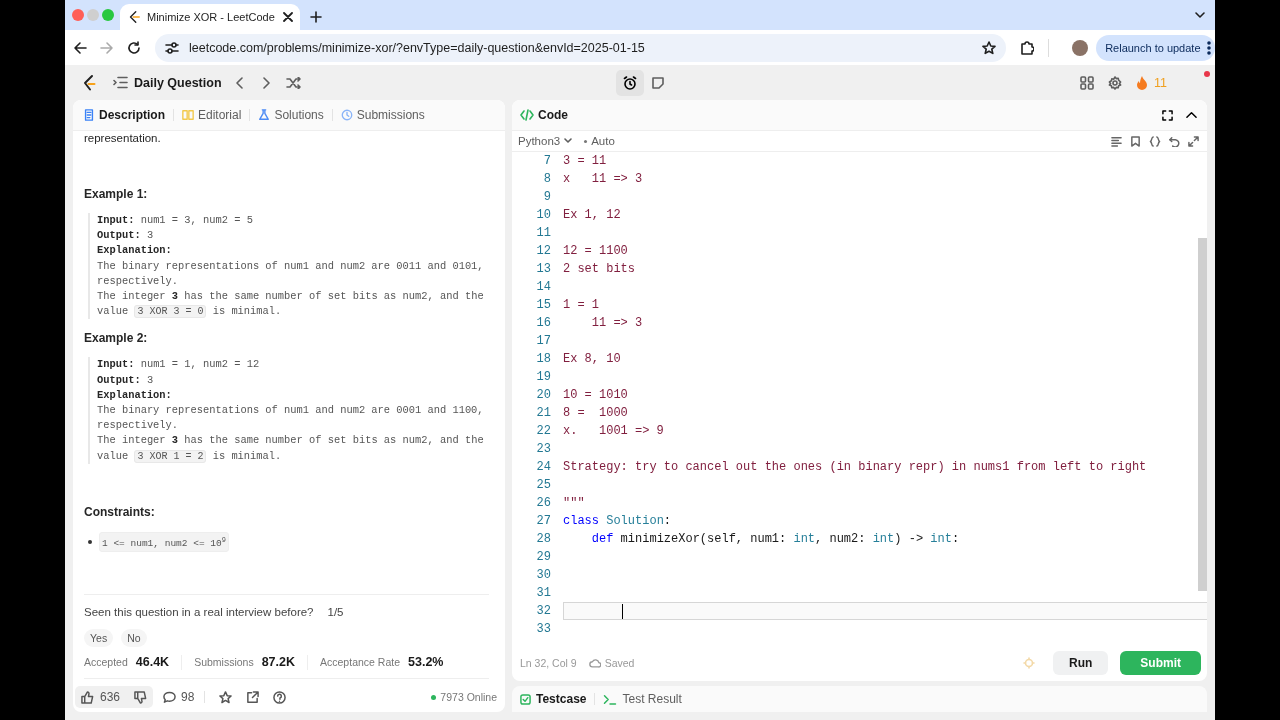 This screenshot has width=1280, height=720. What do you see at coordinates (291, 418) in the screenshot?
I see `explanation-text: The binary representations of num1 and num2 are 0001 and 1100, respectively.` at bounding box center [291, 418].